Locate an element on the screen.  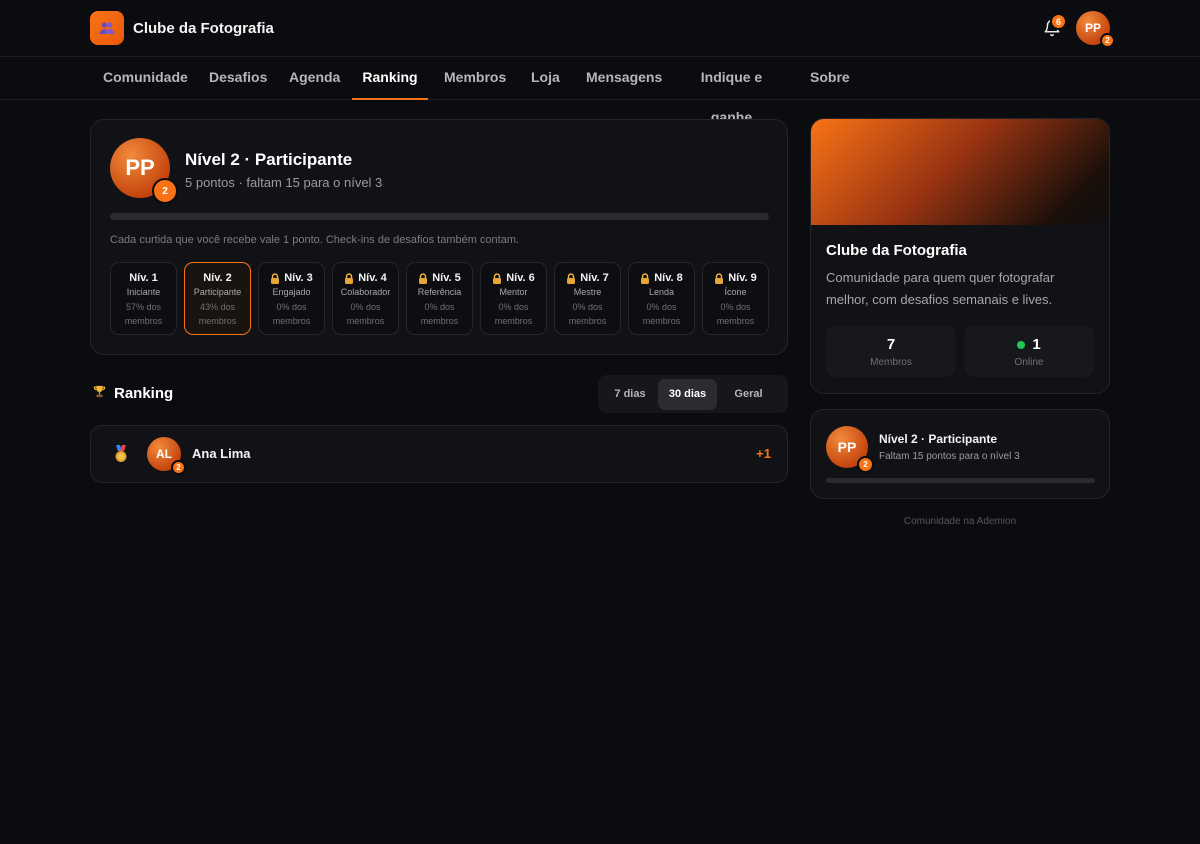
level-item-name: Nív. 5 is located at coordinates (446, 278).